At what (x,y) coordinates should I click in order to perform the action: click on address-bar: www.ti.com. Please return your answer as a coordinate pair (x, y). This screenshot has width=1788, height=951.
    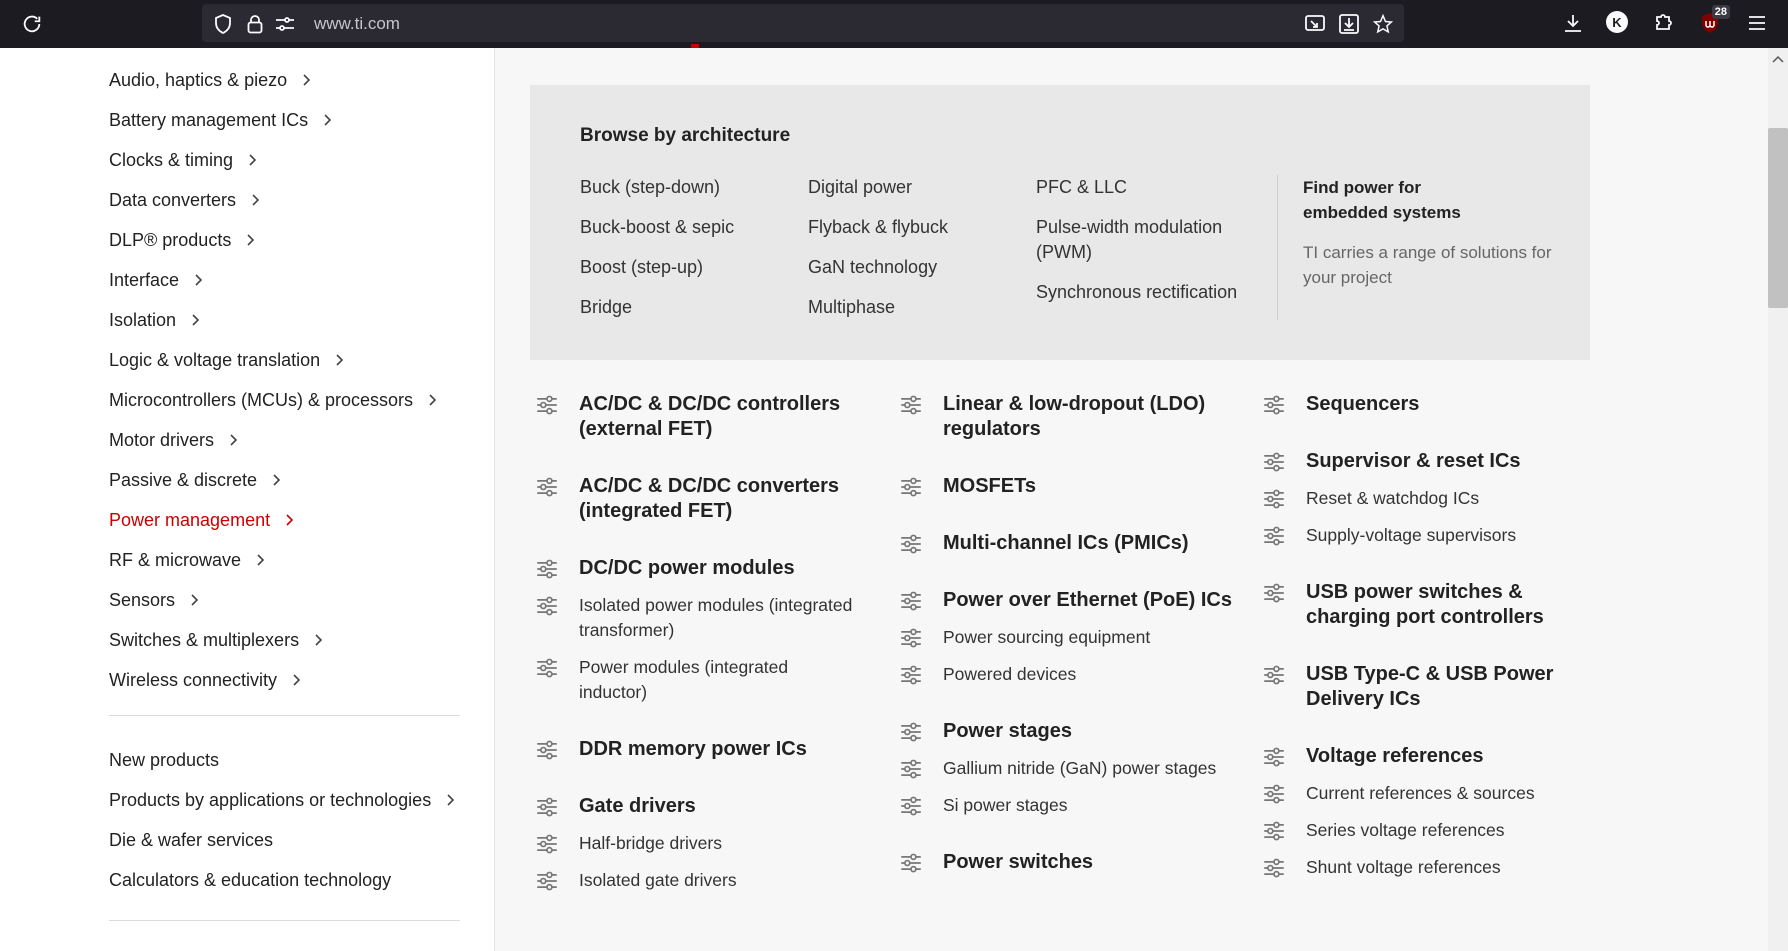
    Looking at the image, I should click on (803, 23).